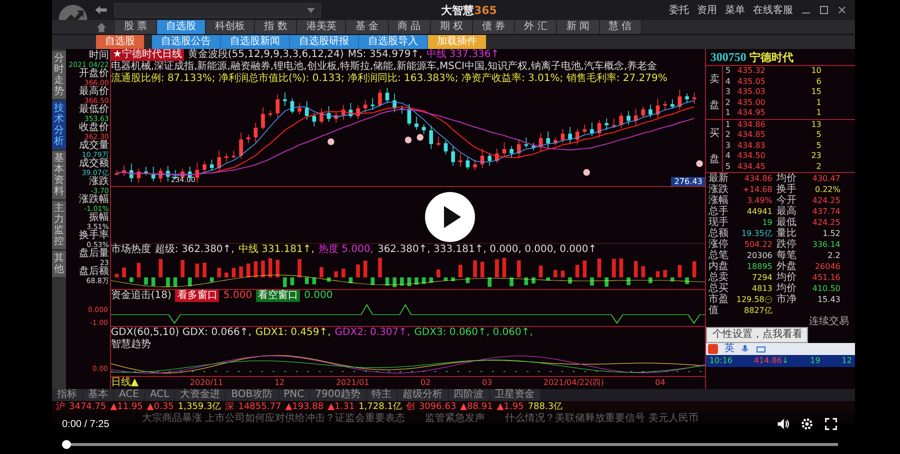  What do you see at coordinates (124, 382) in the screenshot?
I see `period-label: 日线▲` at bounding box center [124, 382].